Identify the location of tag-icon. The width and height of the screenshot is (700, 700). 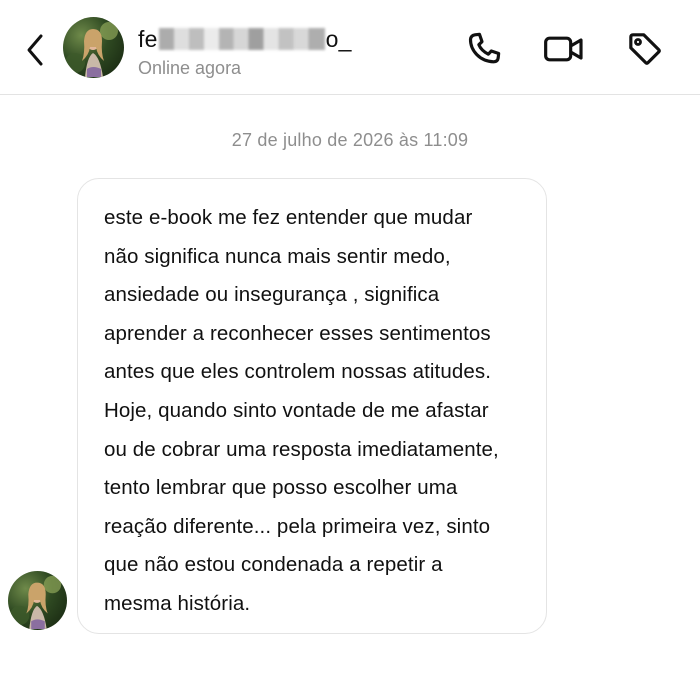
(645, 49).